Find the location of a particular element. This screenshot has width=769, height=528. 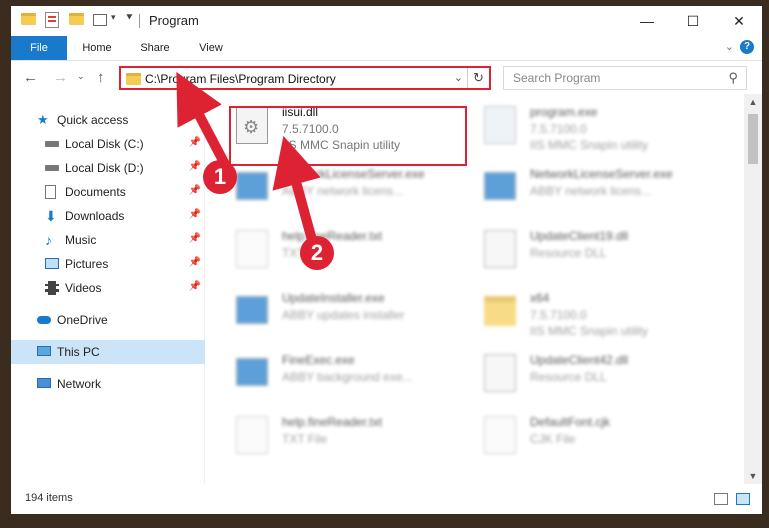

step-badge-2: 2 is located at coordinates (317, 253).